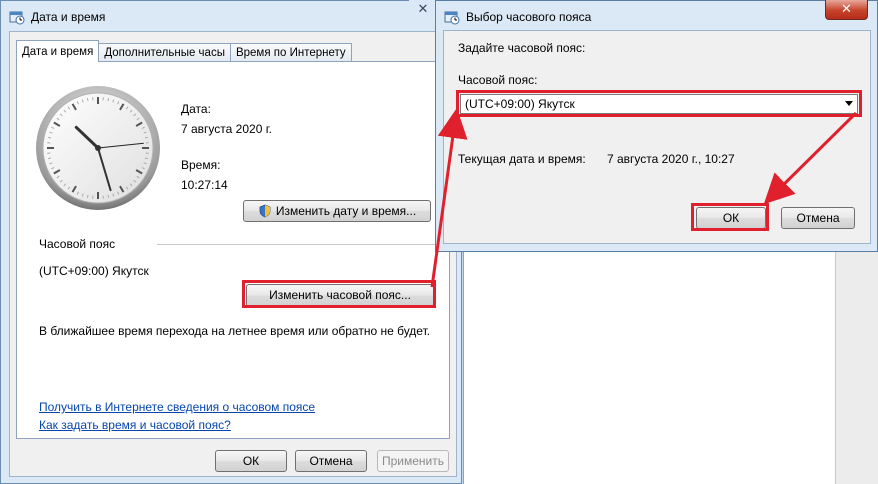 The height and width of the screenshot is (484, 878). I want to click on tab-internet-time: Время по Интернету, so click(290, 52).